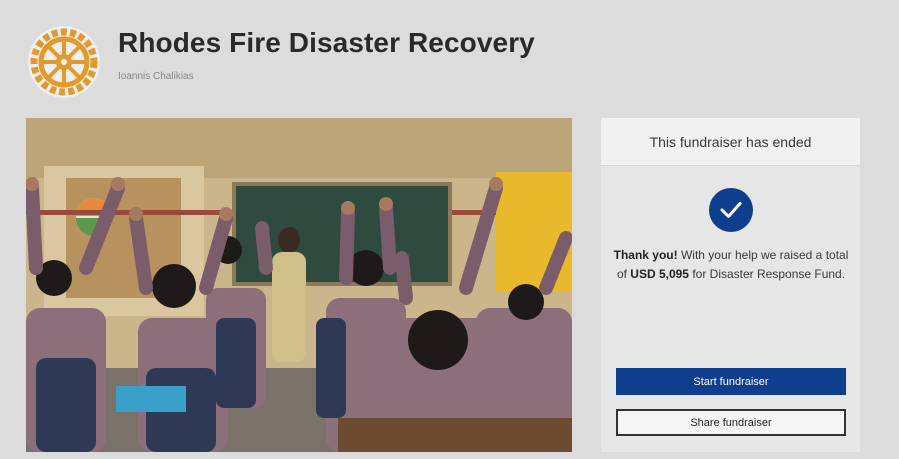 The height and width of the screenshot is (459, 899). I want to click on checkmark-circle-icon, so click(731, 210).